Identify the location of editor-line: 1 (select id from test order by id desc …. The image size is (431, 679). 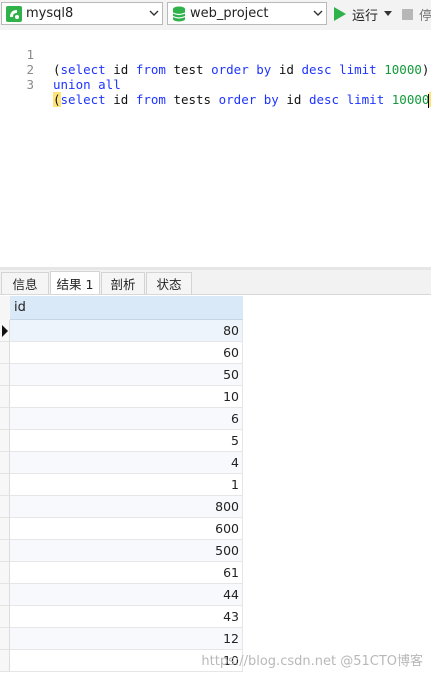
(215, 54).